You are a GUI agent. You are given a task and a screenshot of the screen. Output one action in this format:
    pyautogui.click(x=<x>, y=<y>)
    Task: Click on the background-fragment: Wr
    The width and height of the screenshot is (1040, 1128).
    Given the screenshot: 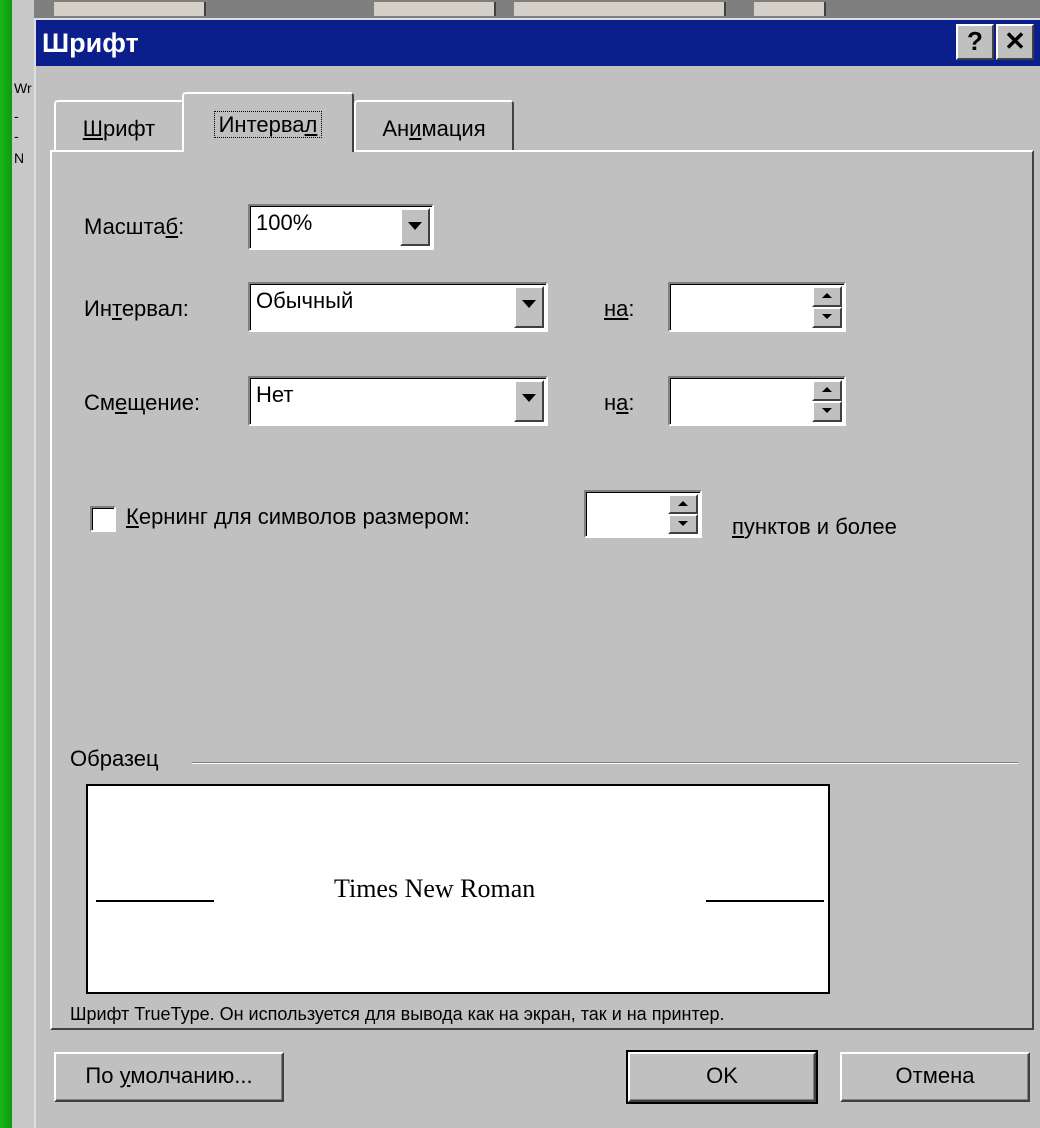 What is the action you would take?
    pyautogui.click(x=23, y=88)
    